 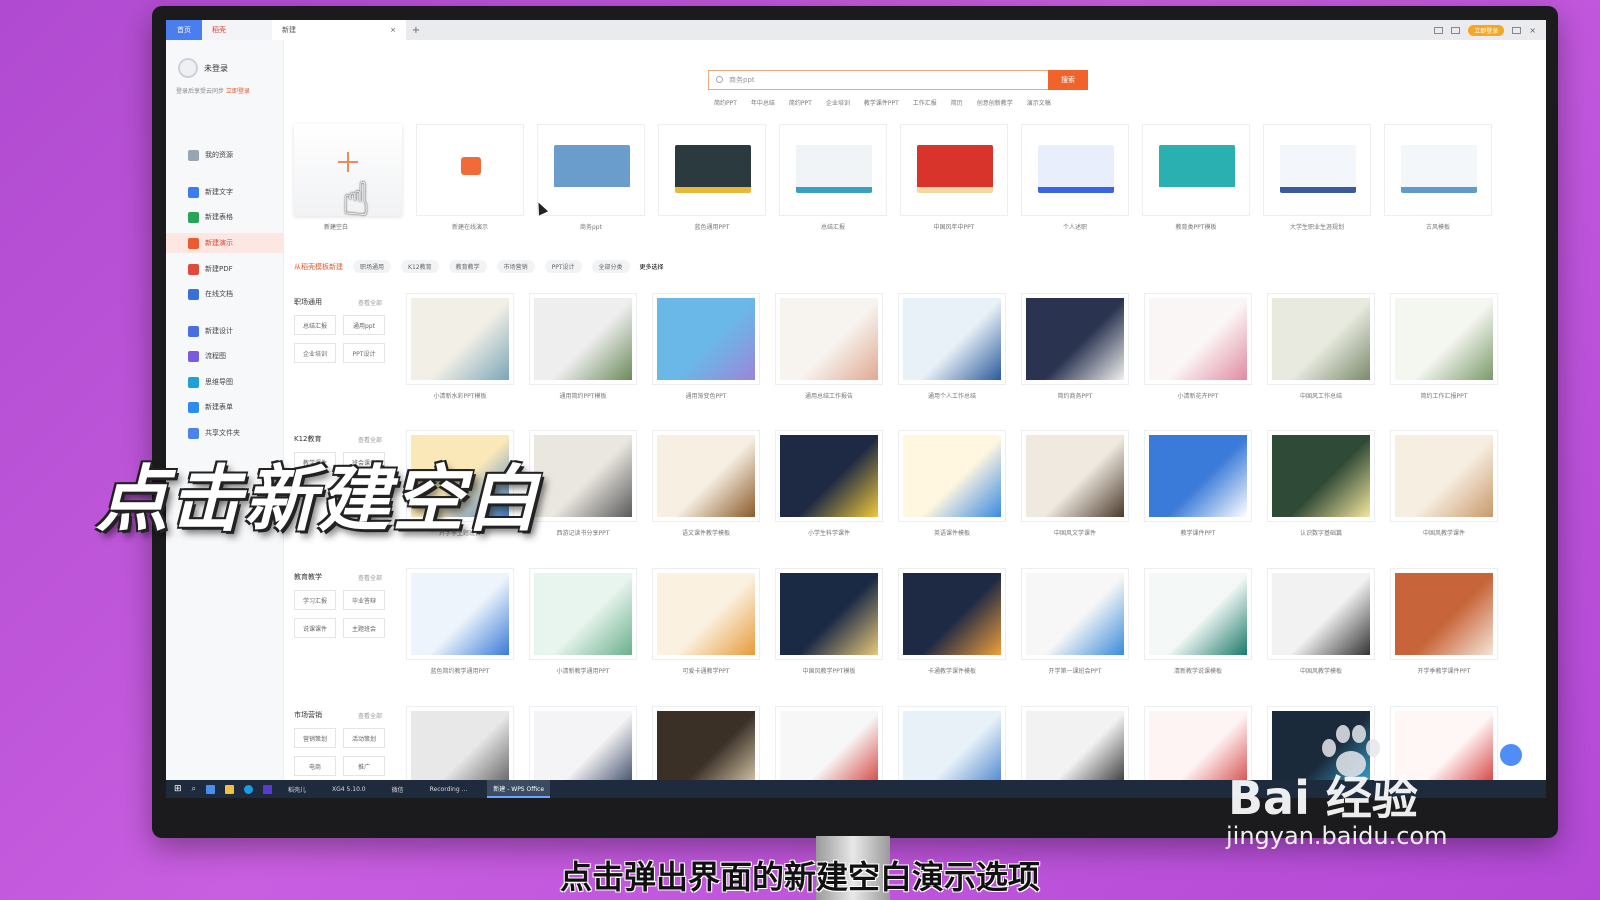 What do you see at coordinates (763, 102) in the screenshot?
I see `hot-tag: 年中总结` at bounding box center [763, 102].